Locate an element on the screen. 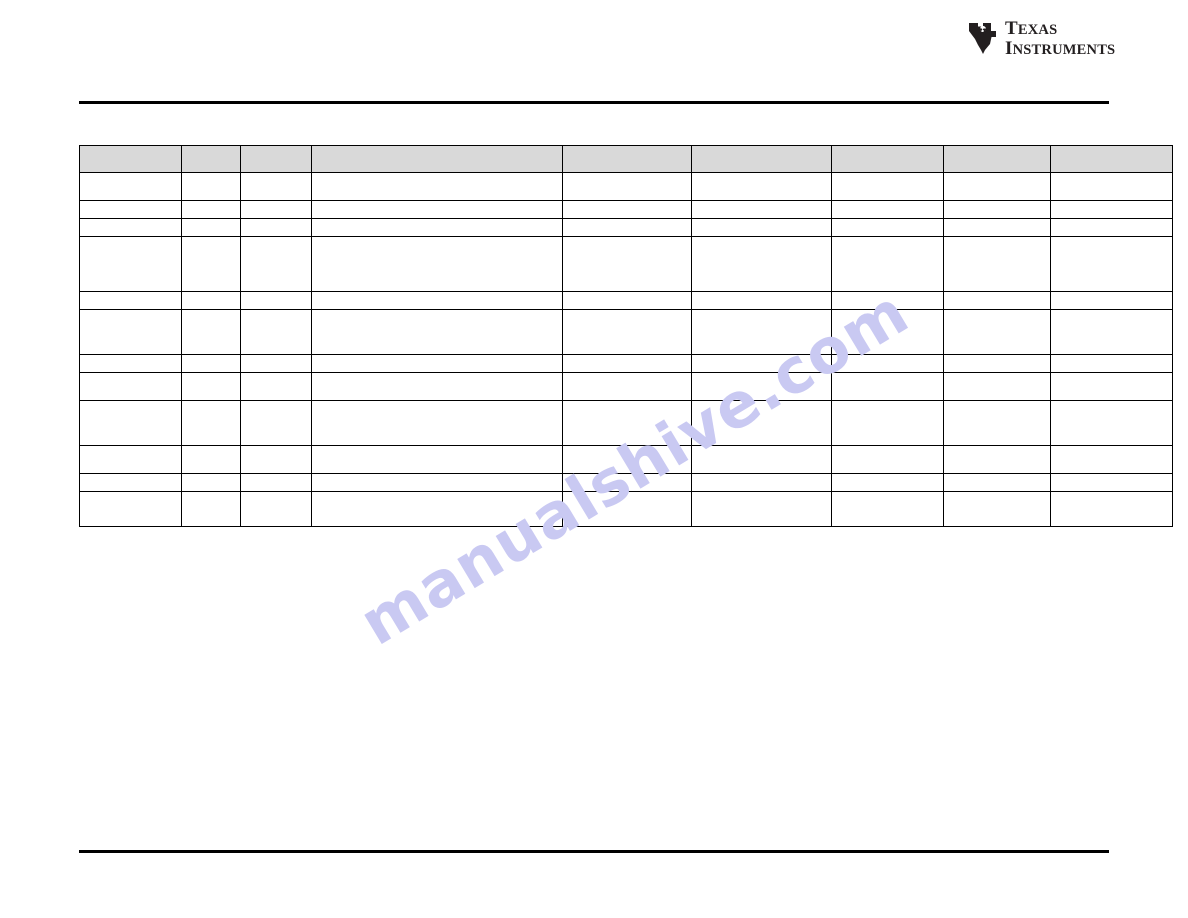 This screenshot has height=918, width=1188. footer-rule is located at coordinates (594, 851).